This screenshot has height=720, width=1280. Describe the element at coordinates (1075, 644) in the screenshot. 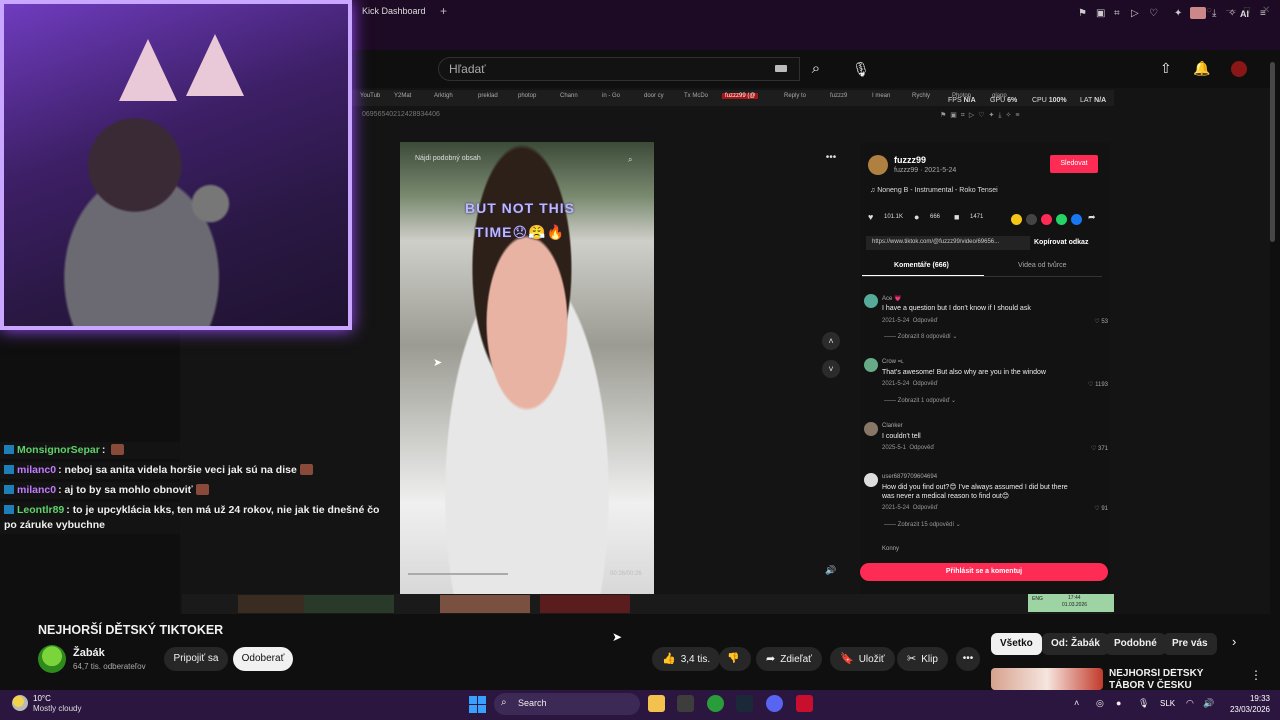

I see `chip-from-channel: Od: Žabák` at that location.